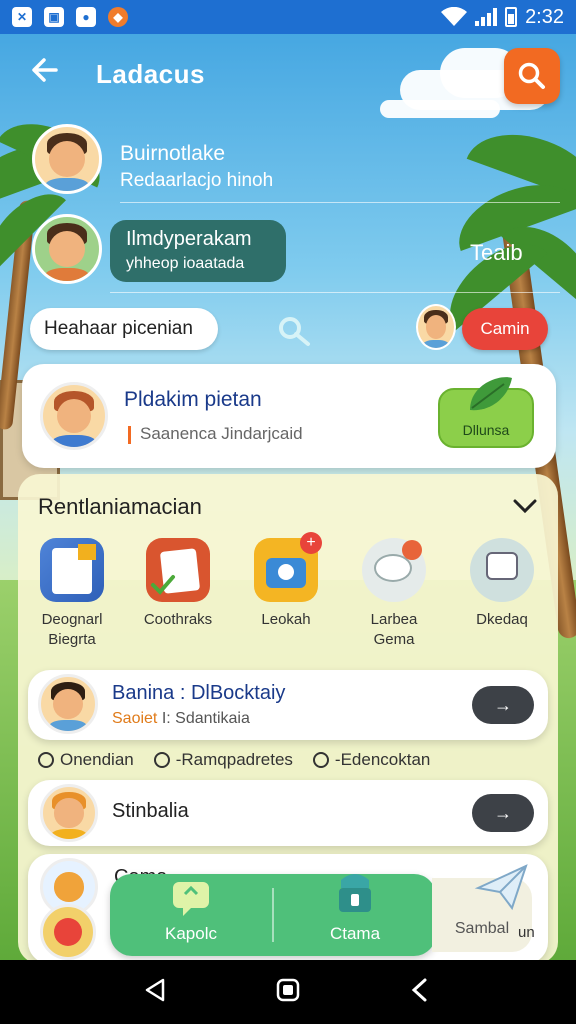  I want to click on app-tile-dialog, so click(502, 570).